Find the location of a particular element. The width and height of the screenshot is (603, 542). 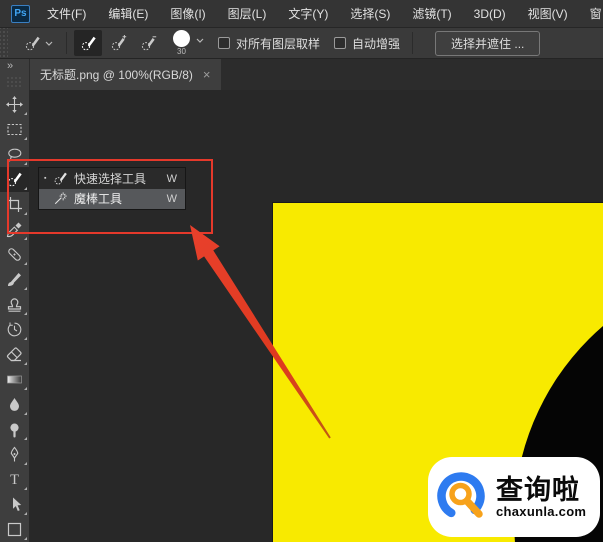

watermark-badge: 查询啦 chaxunla.com is located at coordinates (514, 497).